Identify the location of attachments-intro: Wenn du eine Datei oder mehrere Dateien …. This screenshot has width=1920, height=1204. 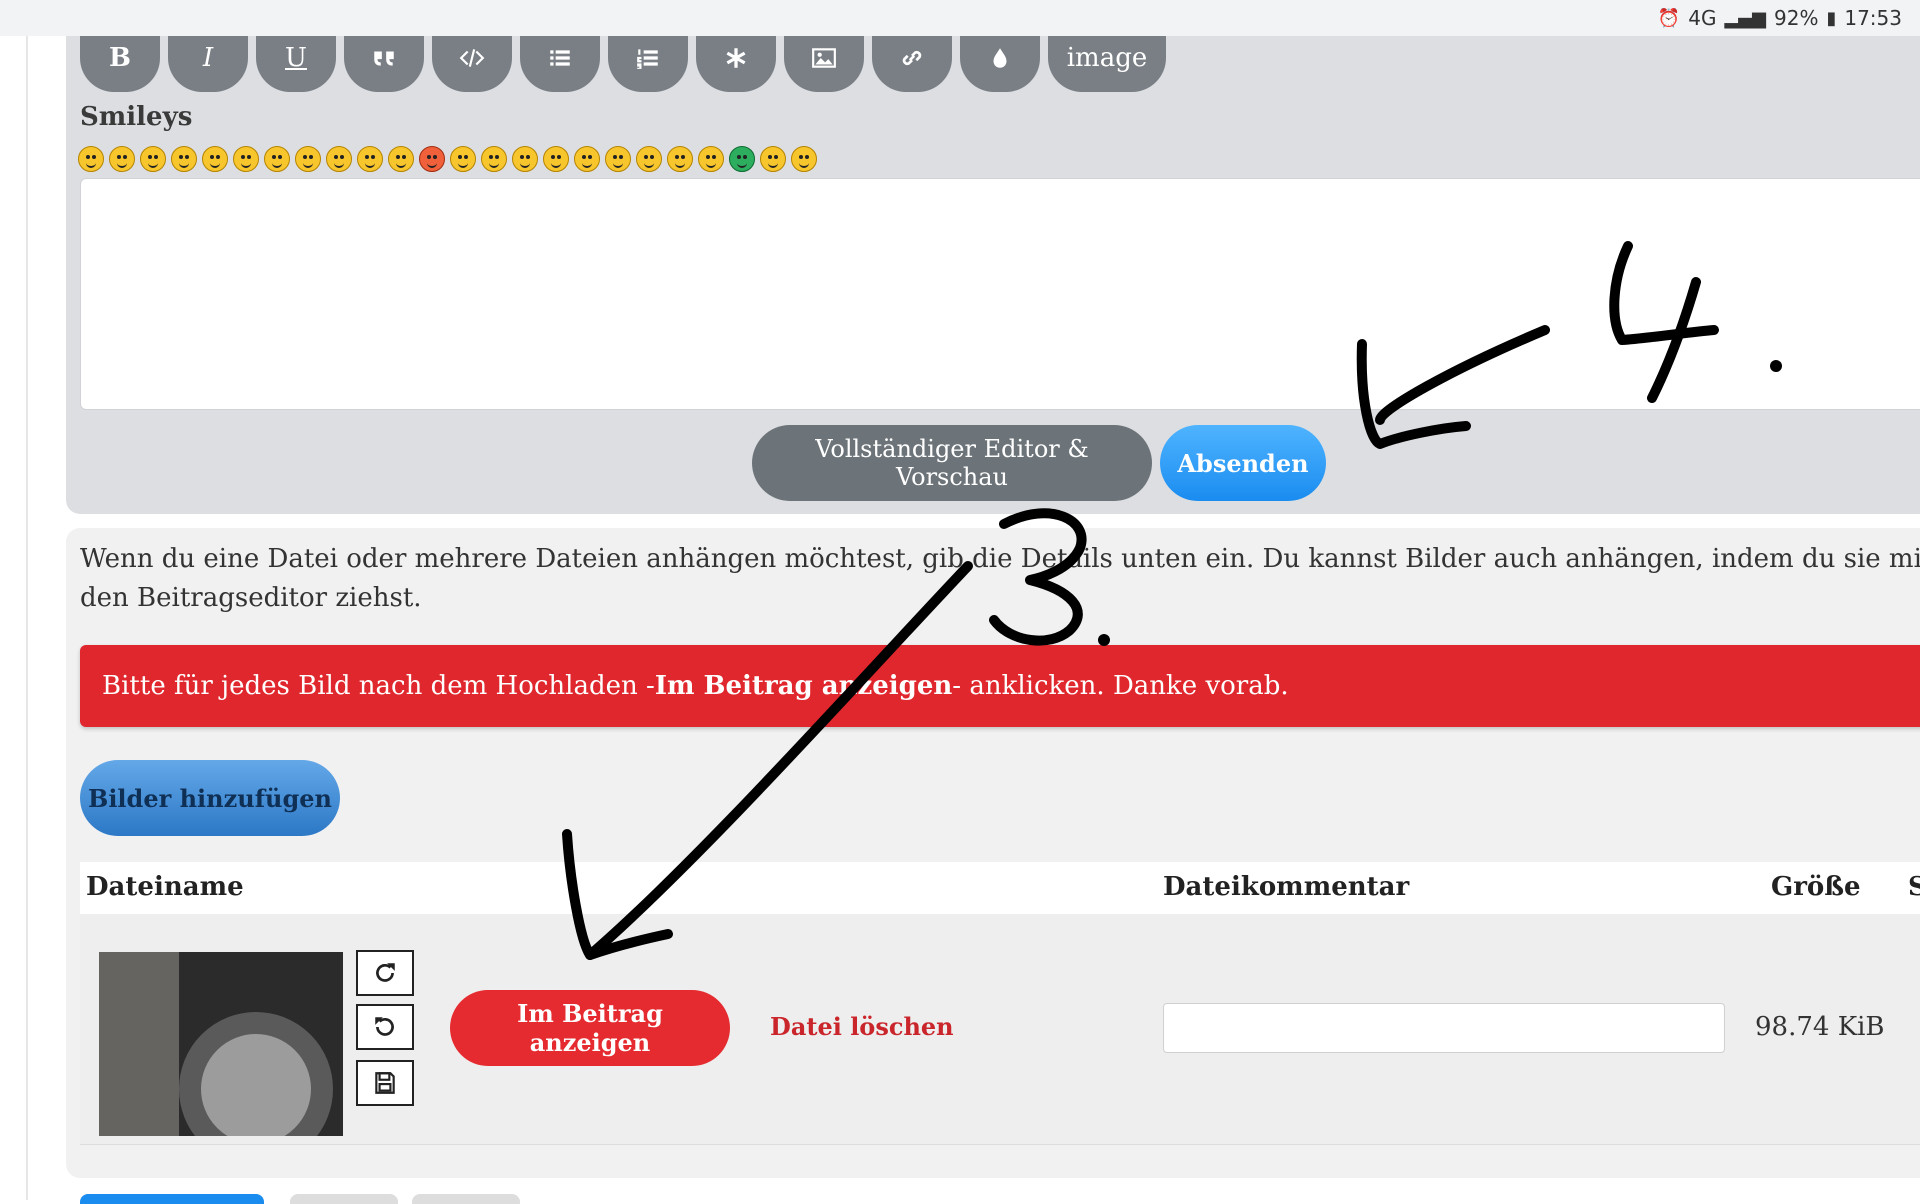
(1000, 578).